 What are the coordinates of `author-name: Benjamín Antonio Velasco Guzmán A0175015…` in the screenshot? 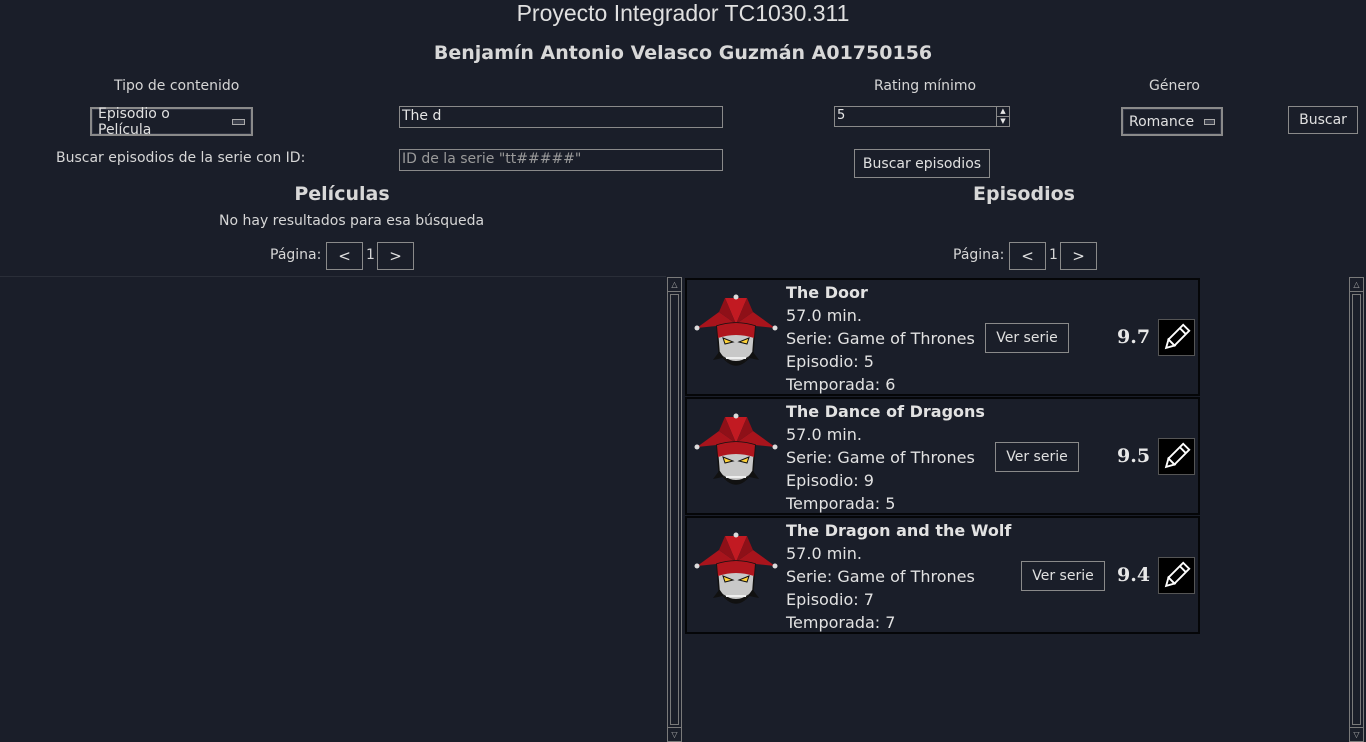 It's located at (683, 53).